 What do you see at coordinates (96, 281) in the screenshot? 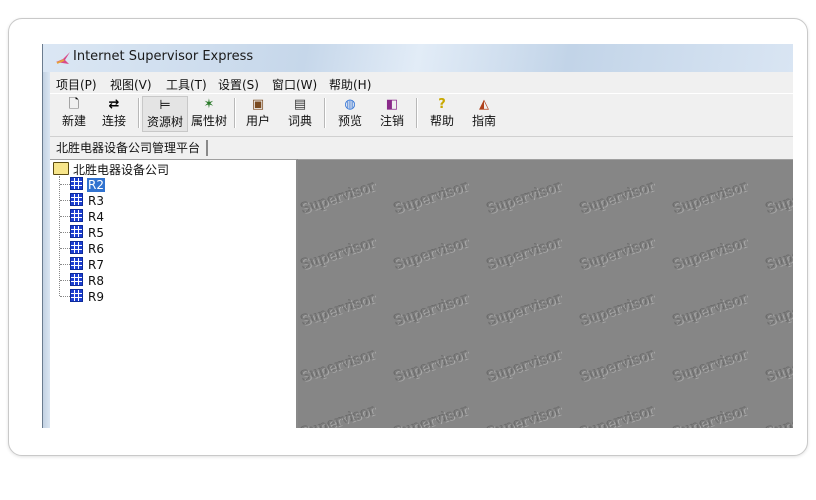
I see `tree-node-label: R8` at bounding box center [96, 281].